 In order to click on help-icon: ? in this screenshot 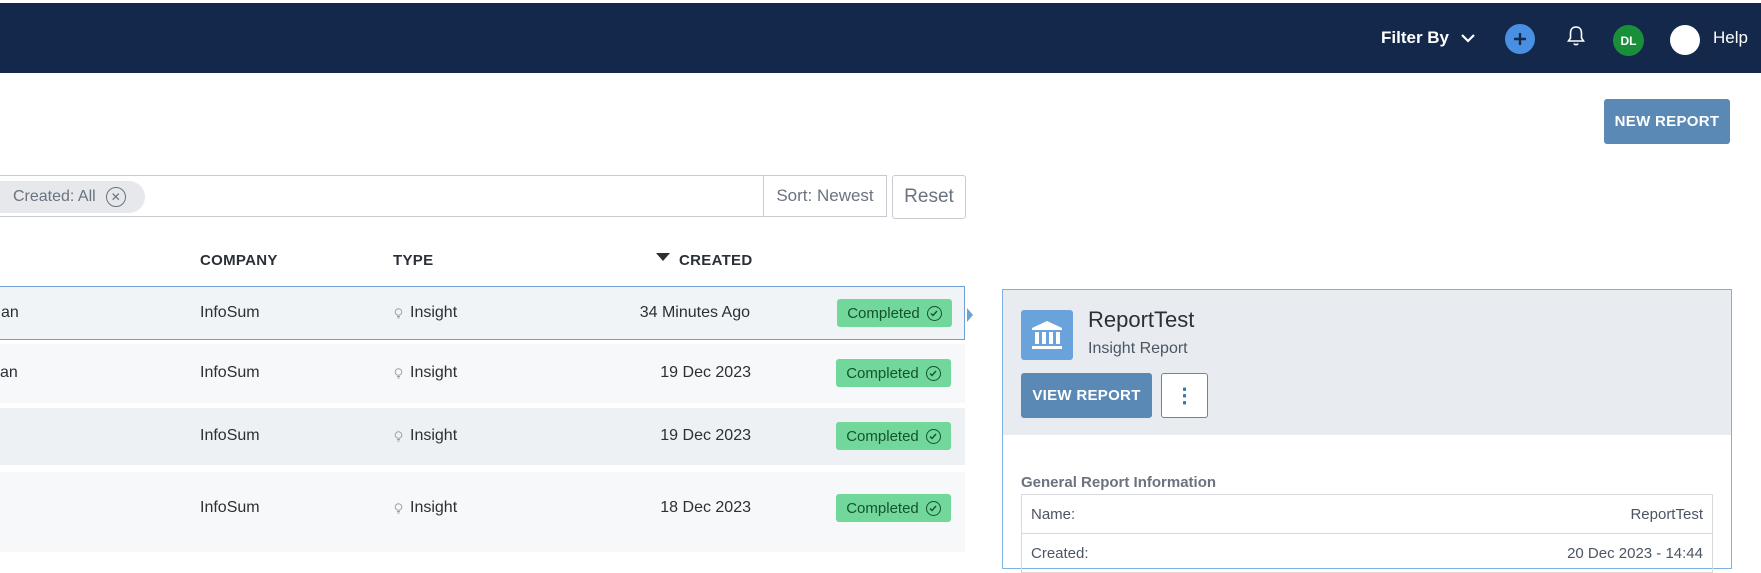, I will do `click(1685, 40)`.